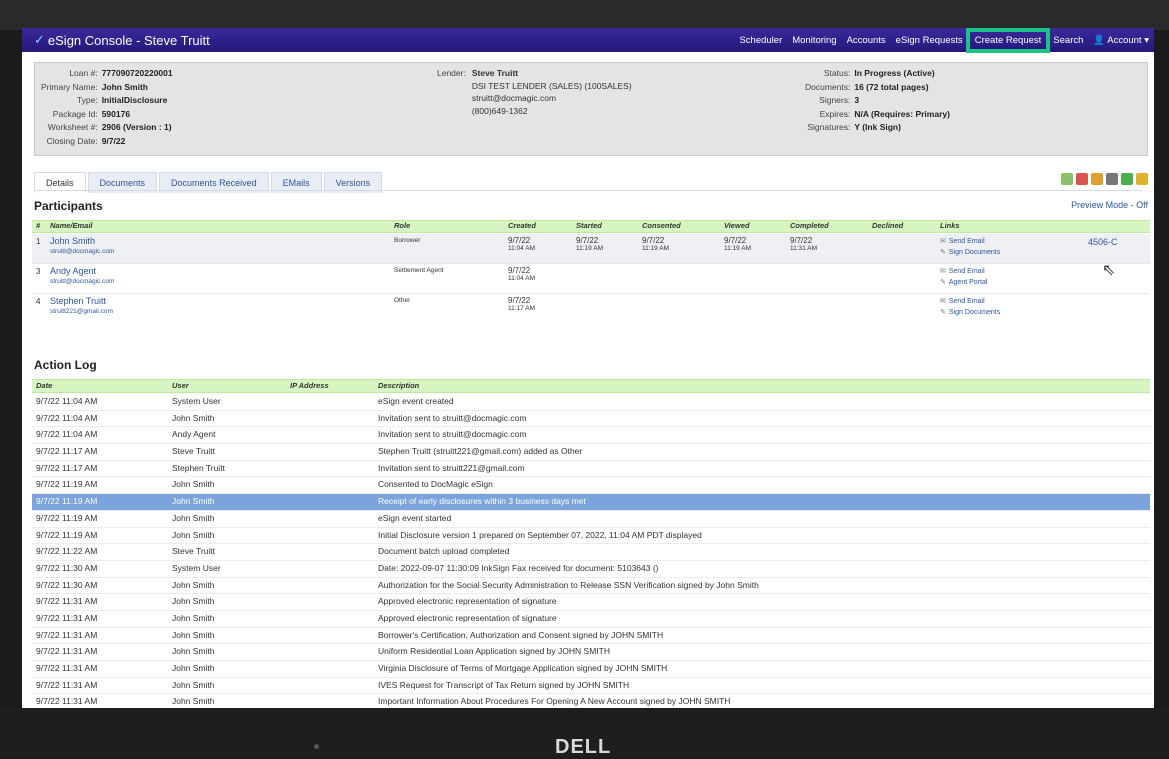 Image resolution: width=1169 pixels, height=759 pixels. Describe the element at coordinates (451, 73) in the screenshot. I see `lender-label: Lender:` at that location.